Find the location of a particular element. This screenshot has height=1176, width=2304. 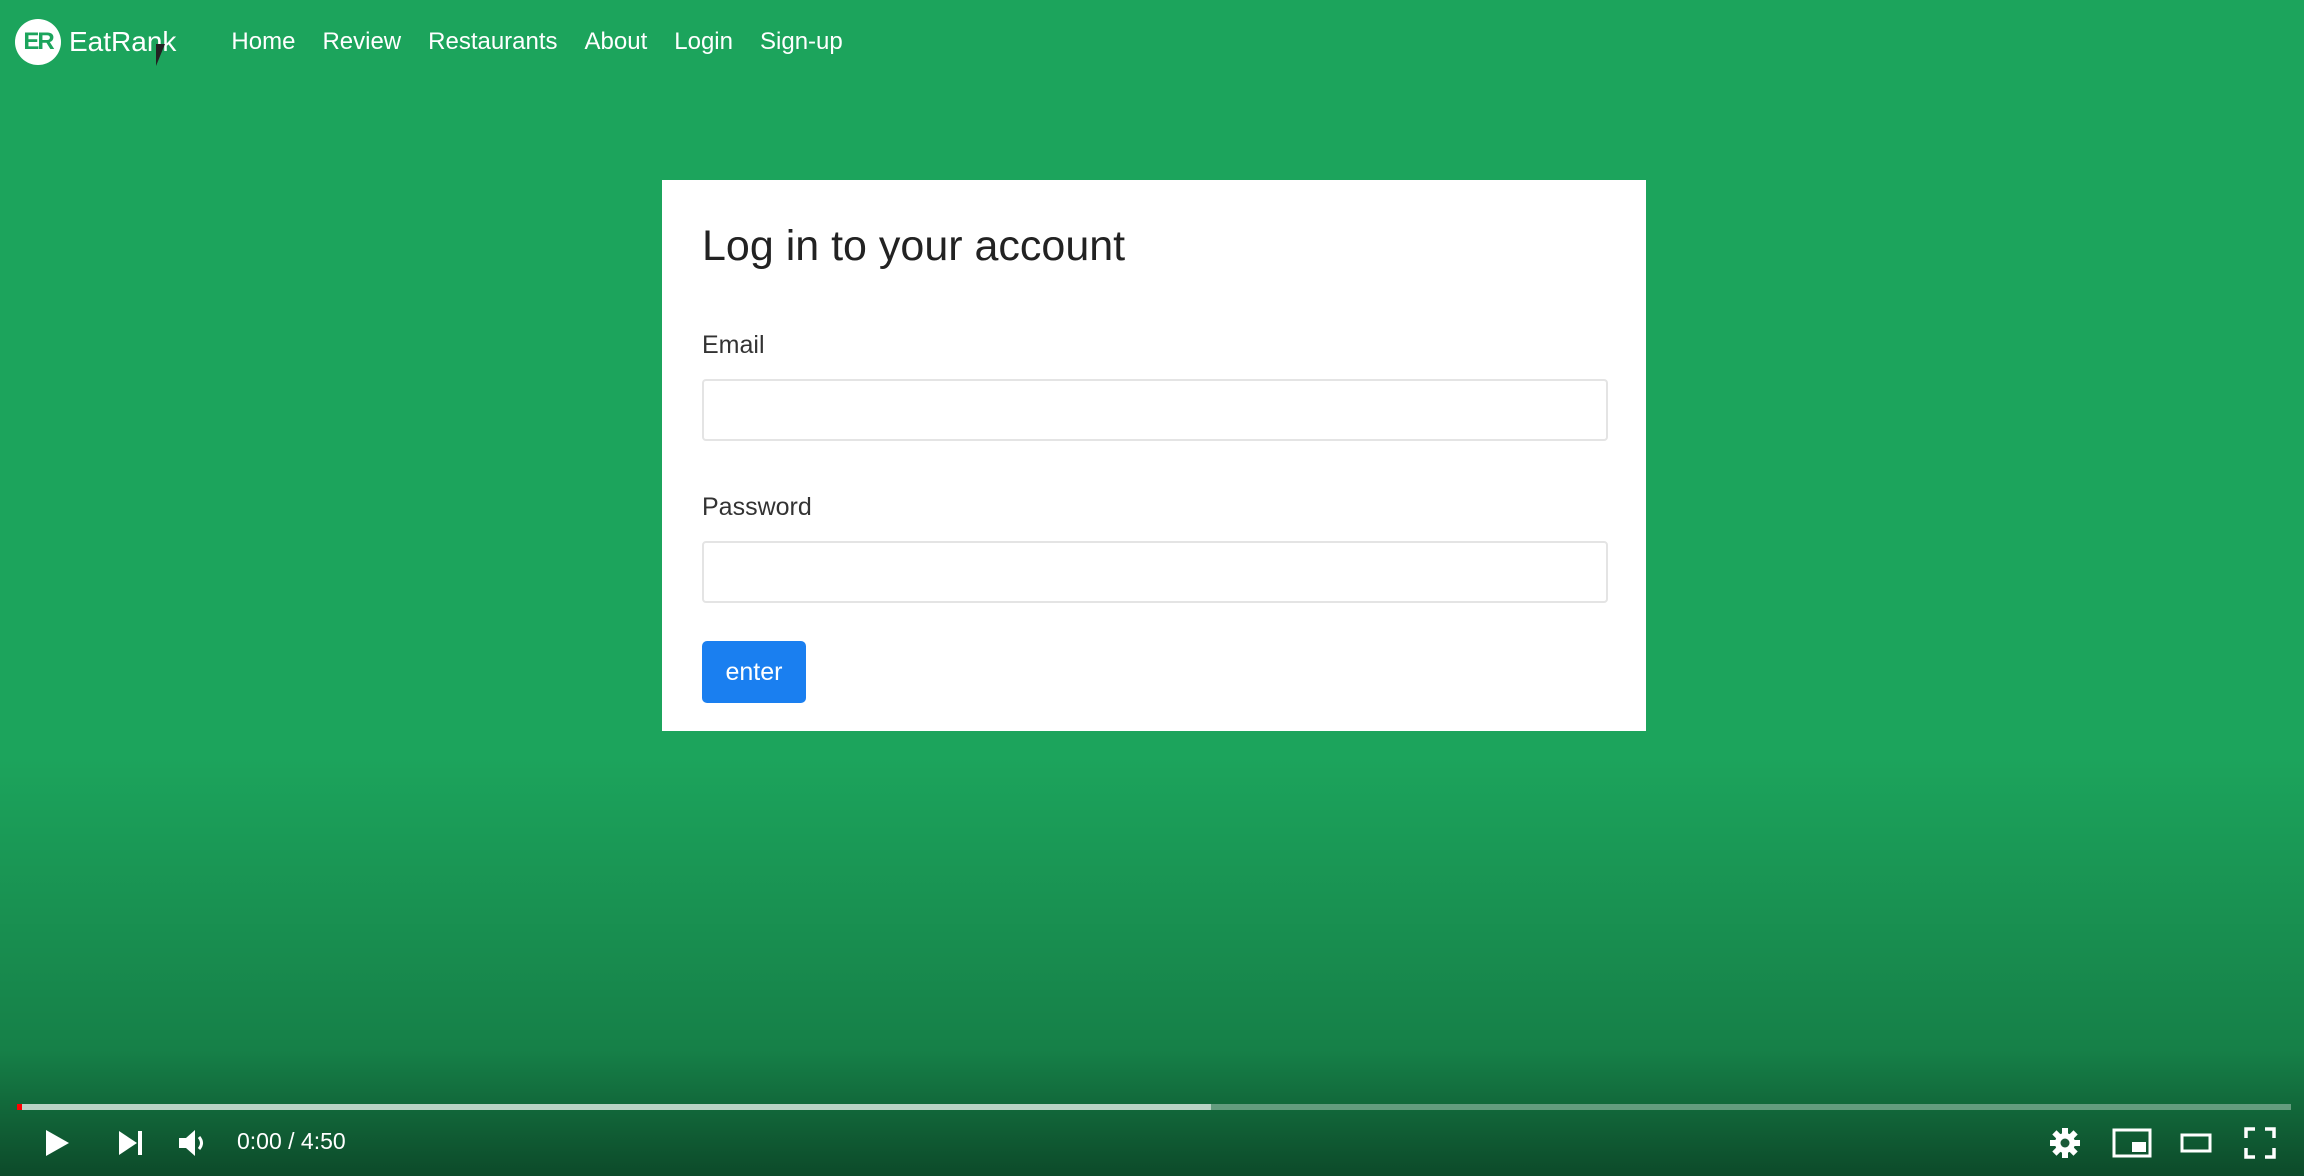

time-display: 0:00 / 4:50 is located at coordinates (291, 1141).